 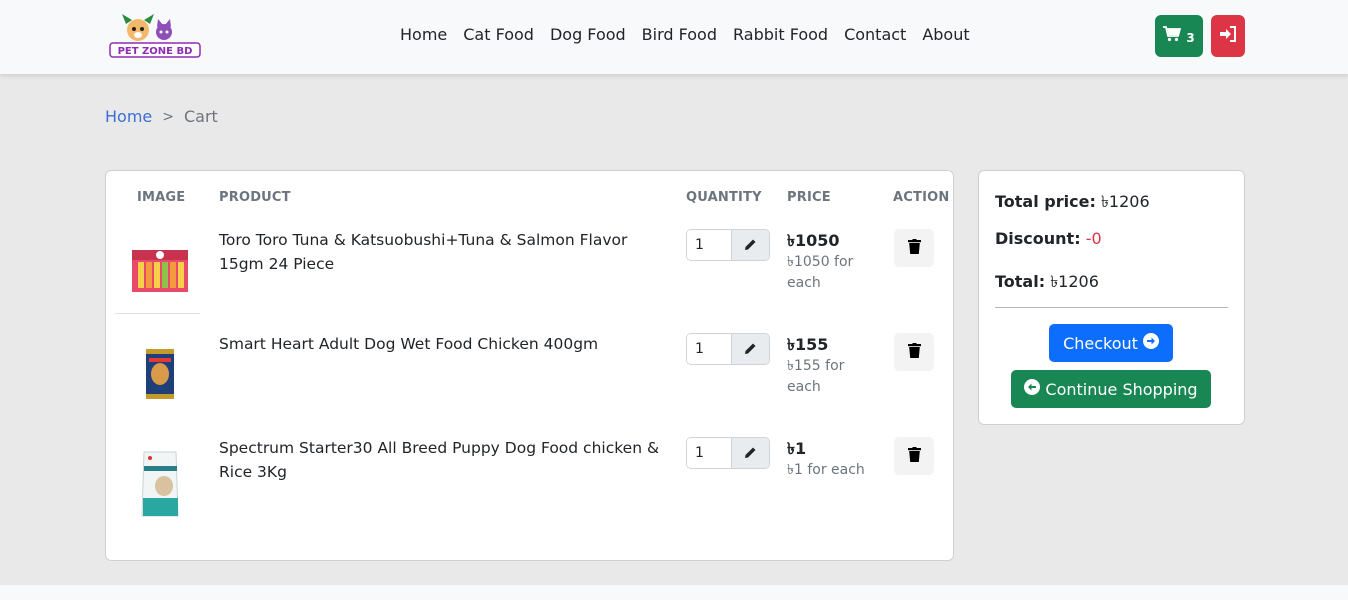 What do you see at coordinates (423, 35) in the screenshot?
I see `nav-home: Home` at bounding box center [423, 35].